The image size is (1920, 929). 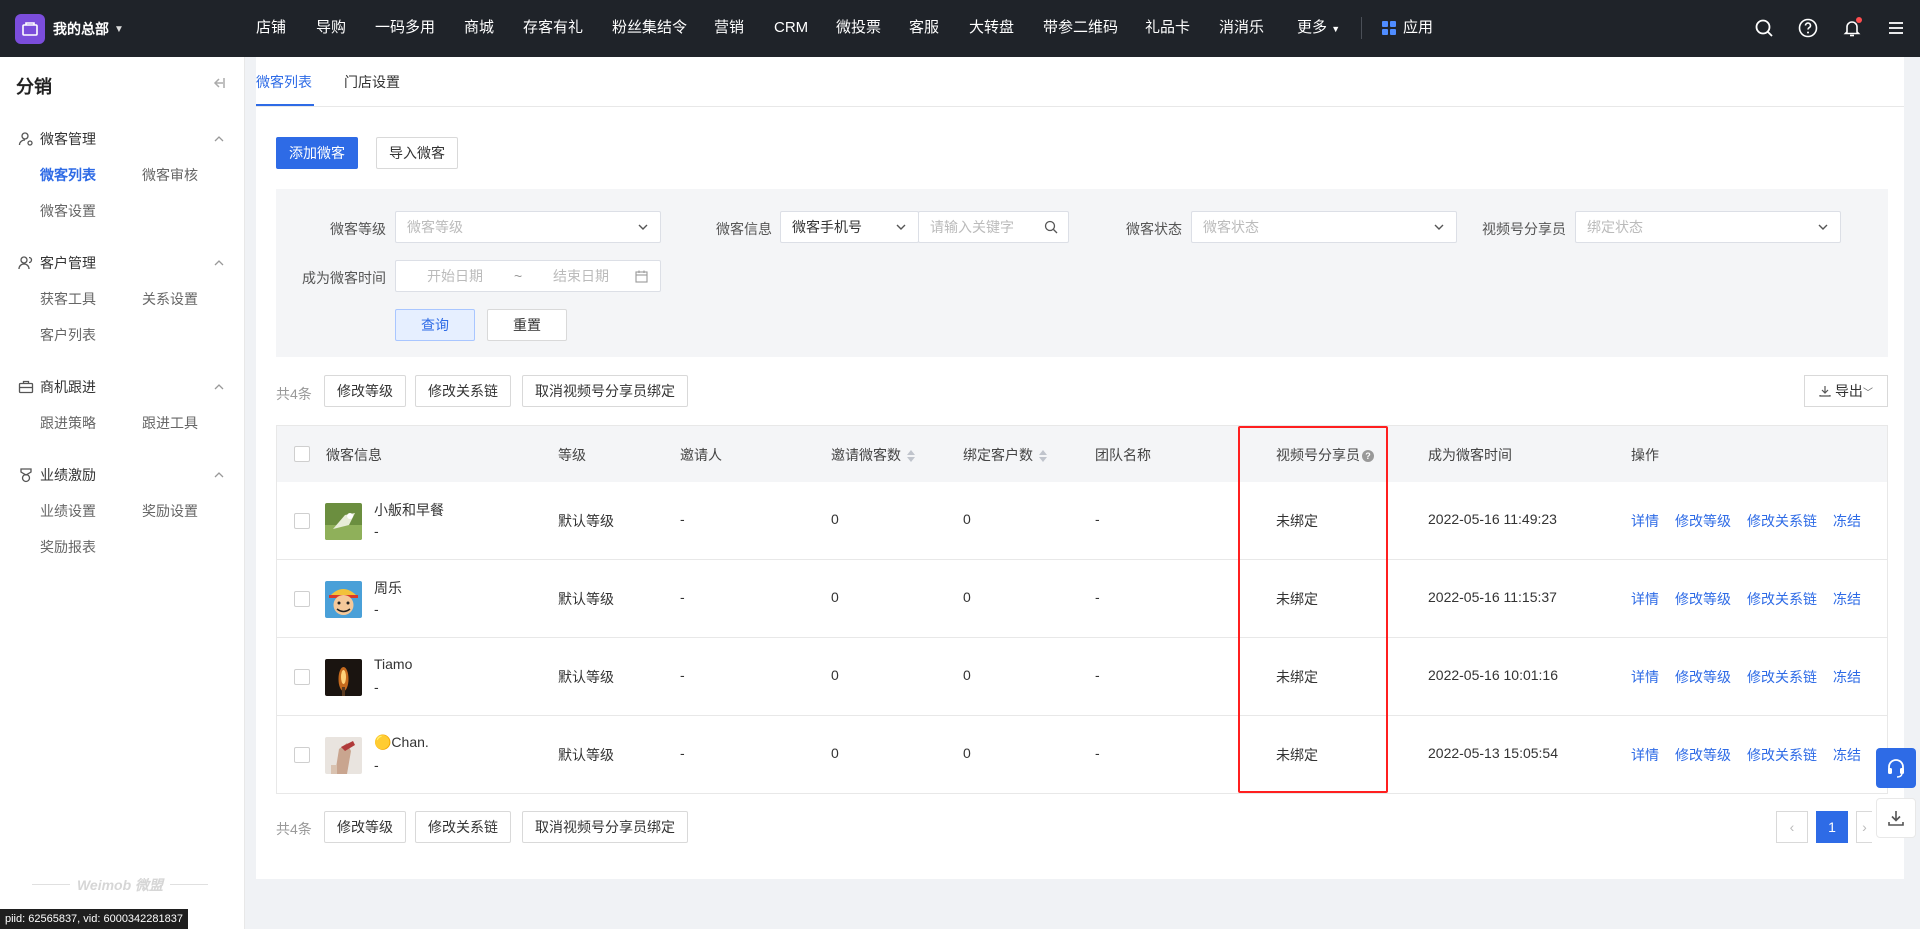 What do you see at coordinates (1708, 227) in the screenshot?
I see `sharer-status-select: 绑定状态` at bounding box center [1708, 227].